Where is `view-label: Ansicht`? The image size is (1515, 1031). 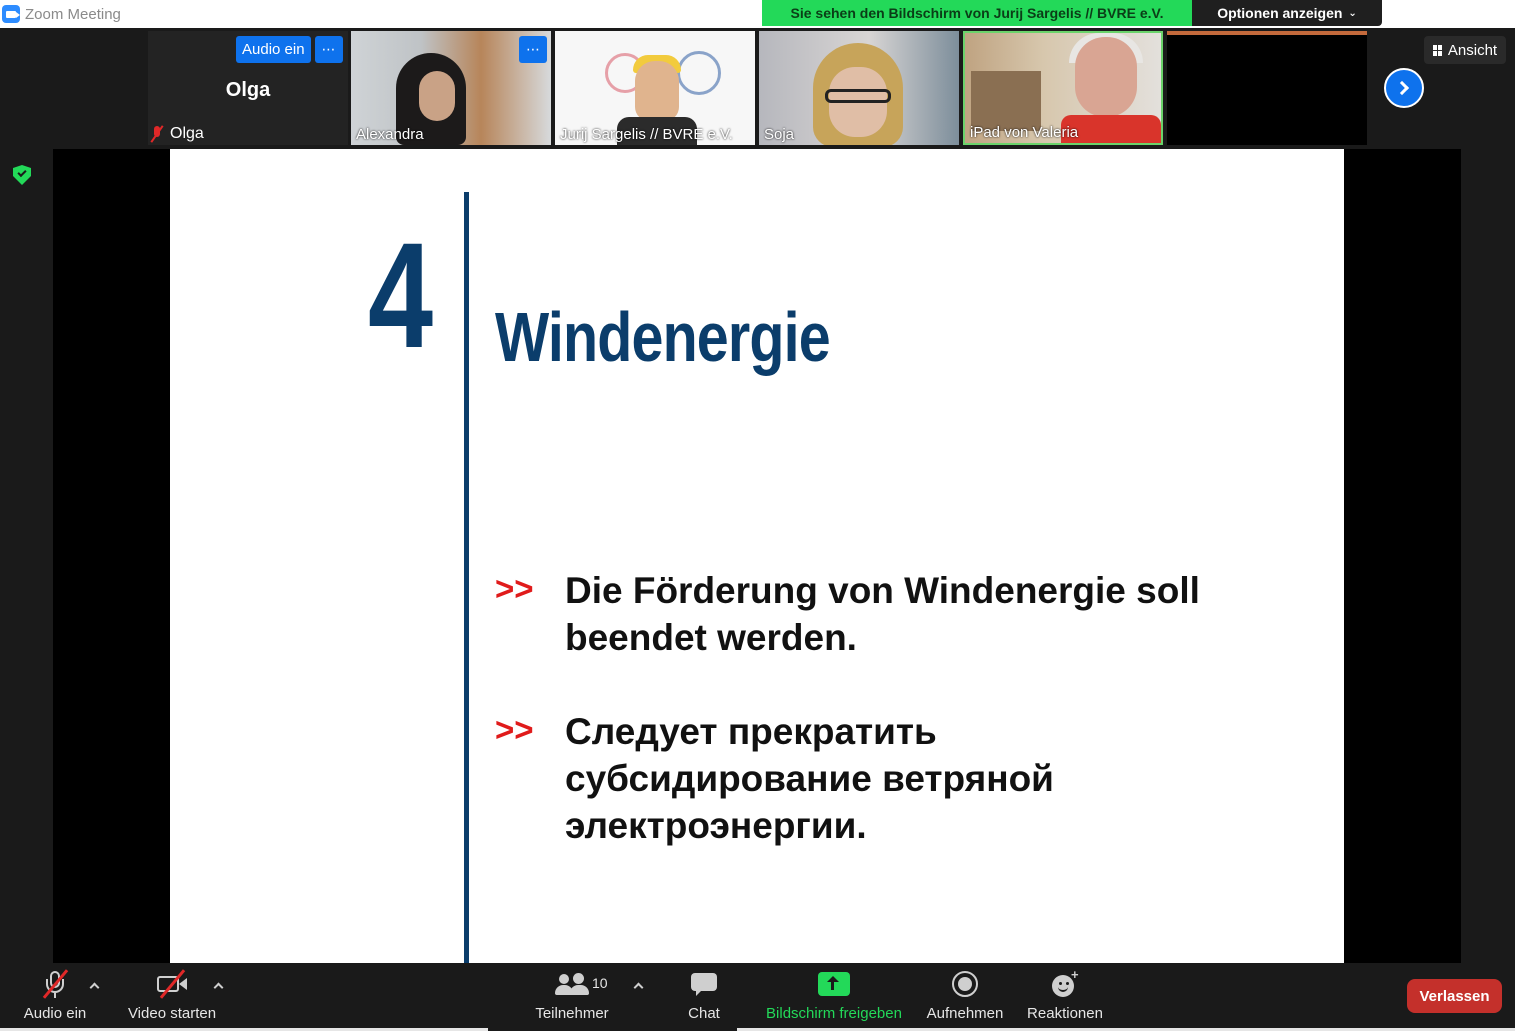
view-label: Ansicht is located at coordinates (1472, 50).